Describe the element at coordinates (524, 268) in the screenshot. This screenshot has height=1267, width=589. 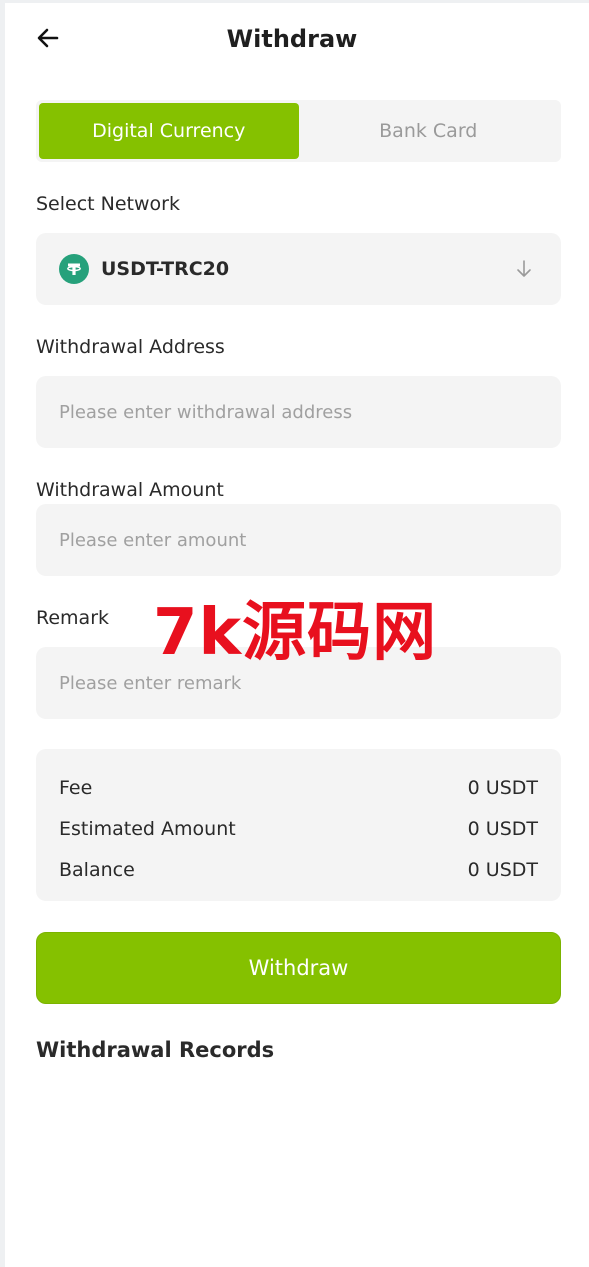
I see `arrow-down-icon` at that location.